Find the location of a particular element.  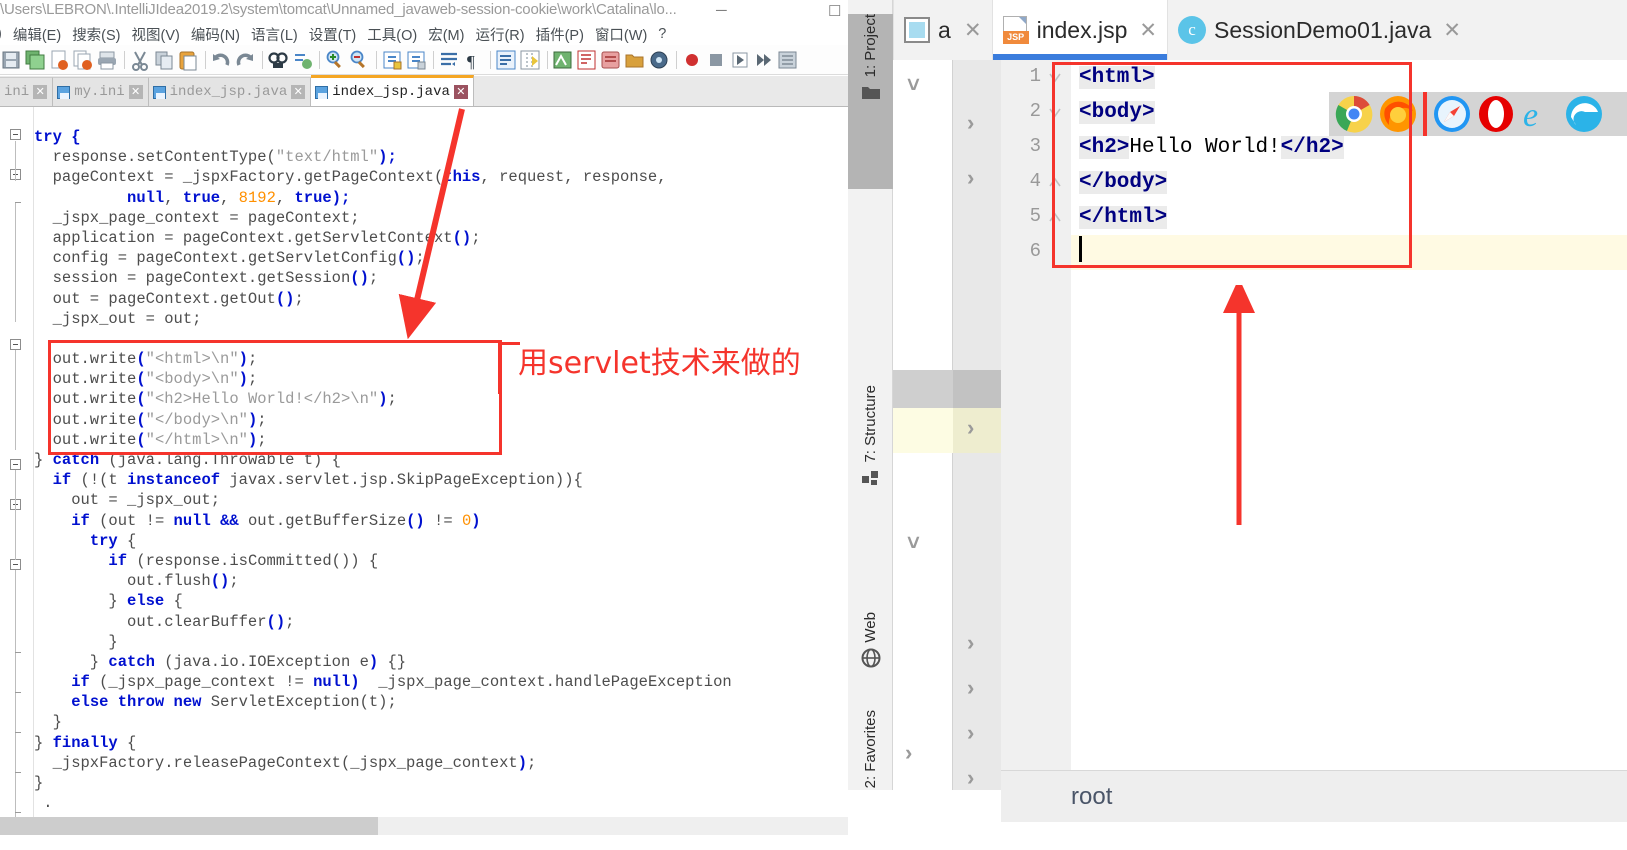

paste-icon is located at coordinates (188, 60).